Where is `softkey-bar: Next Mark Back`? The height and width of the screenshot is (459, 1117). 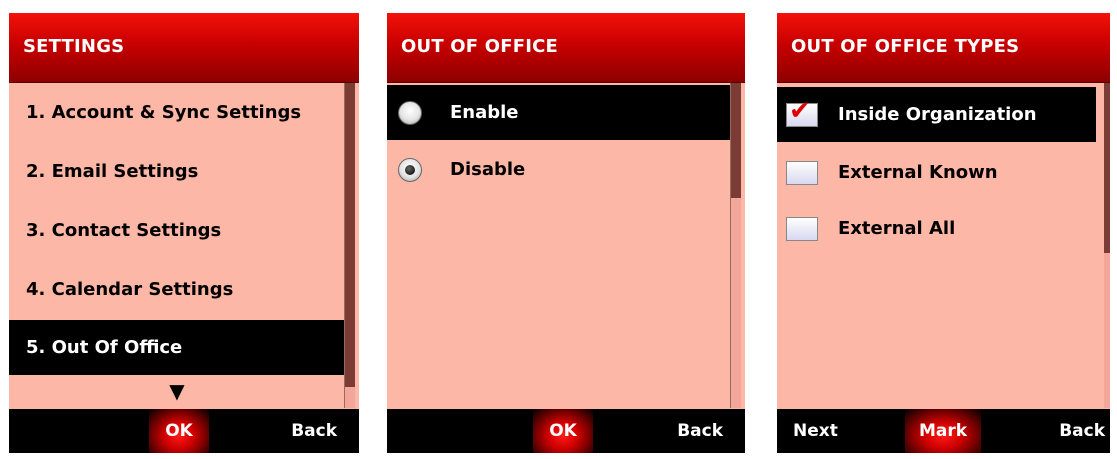 softkey-bar: Next Mark Back is located at coordinates (943, 431).